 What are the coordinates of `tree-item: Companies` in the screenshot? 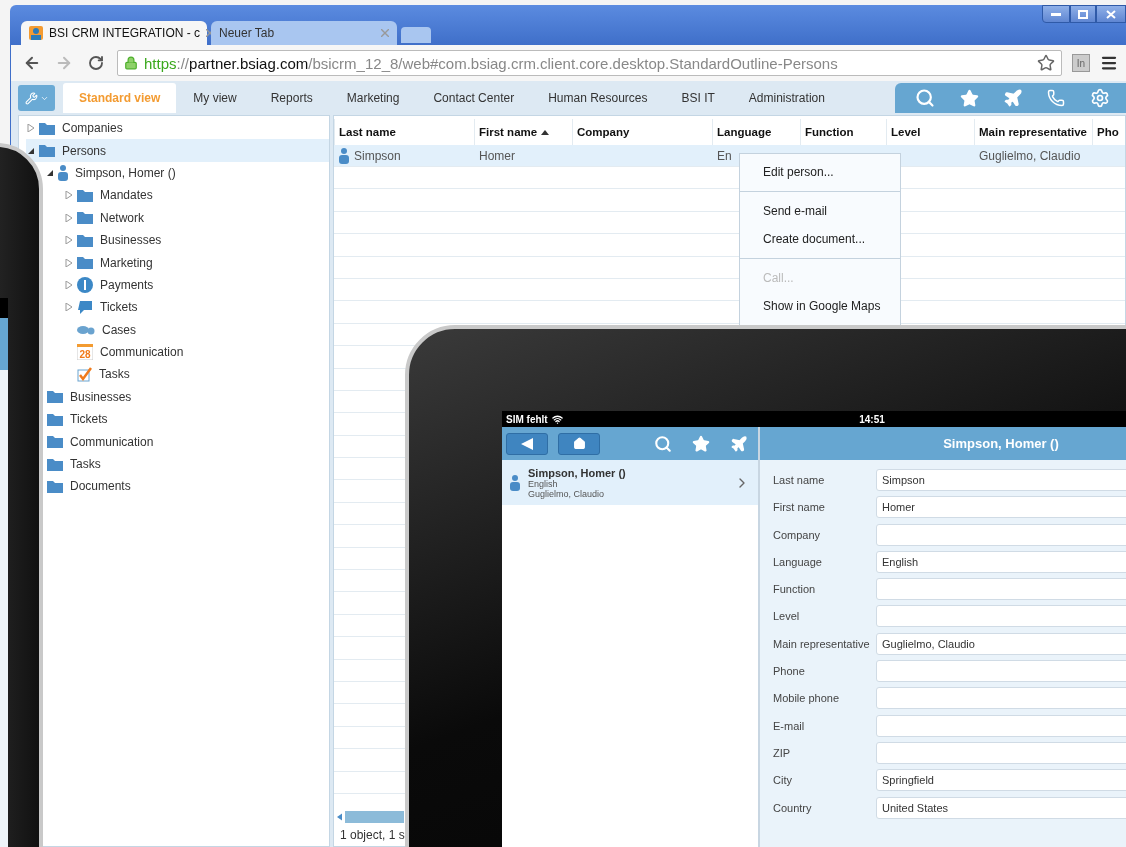 It's located at (177, 128).